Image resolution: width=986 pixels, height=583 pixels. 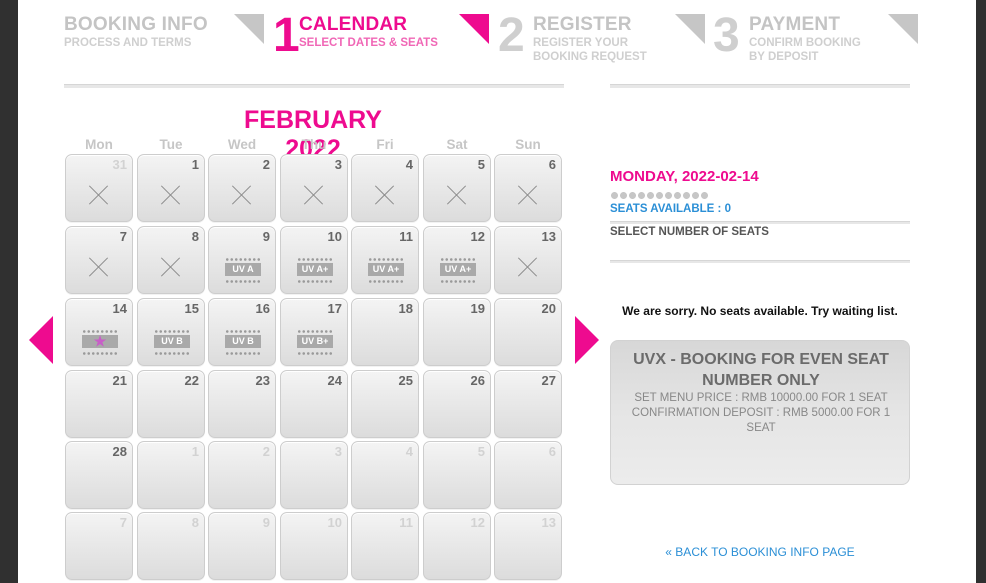 What do you see at coordinates (100, 341) in the screenshot?
I see `star-icon: ★` at bounding box center [100, 341].